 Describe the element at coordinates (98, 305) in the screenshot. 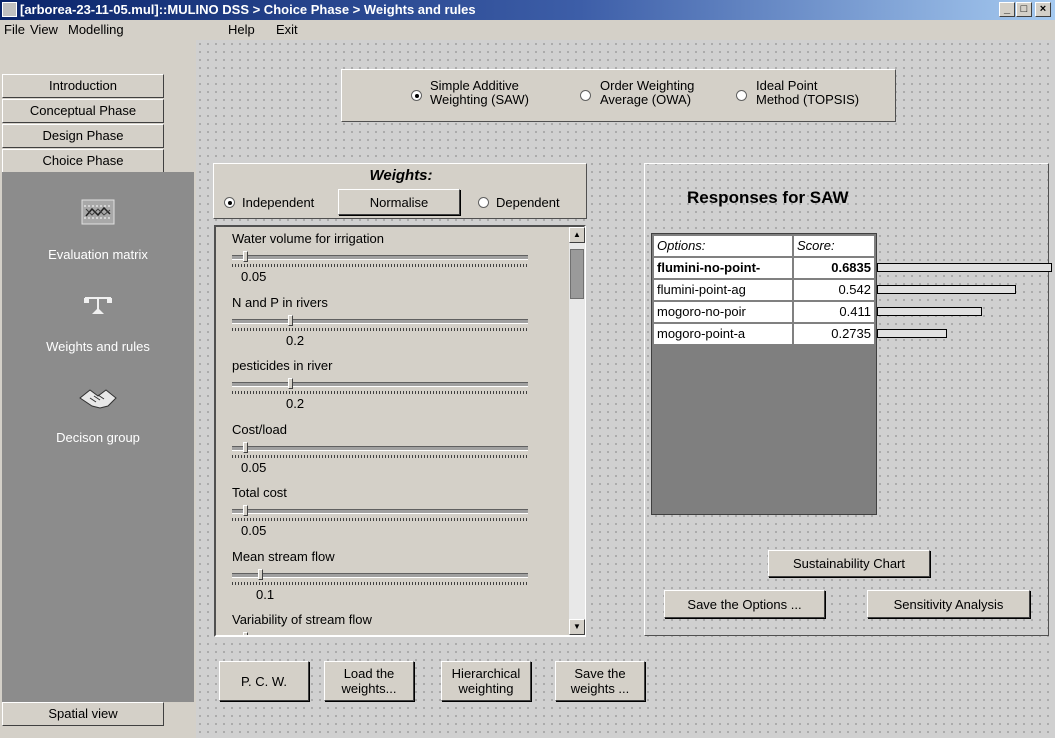

I see `scale-icon` at that location.